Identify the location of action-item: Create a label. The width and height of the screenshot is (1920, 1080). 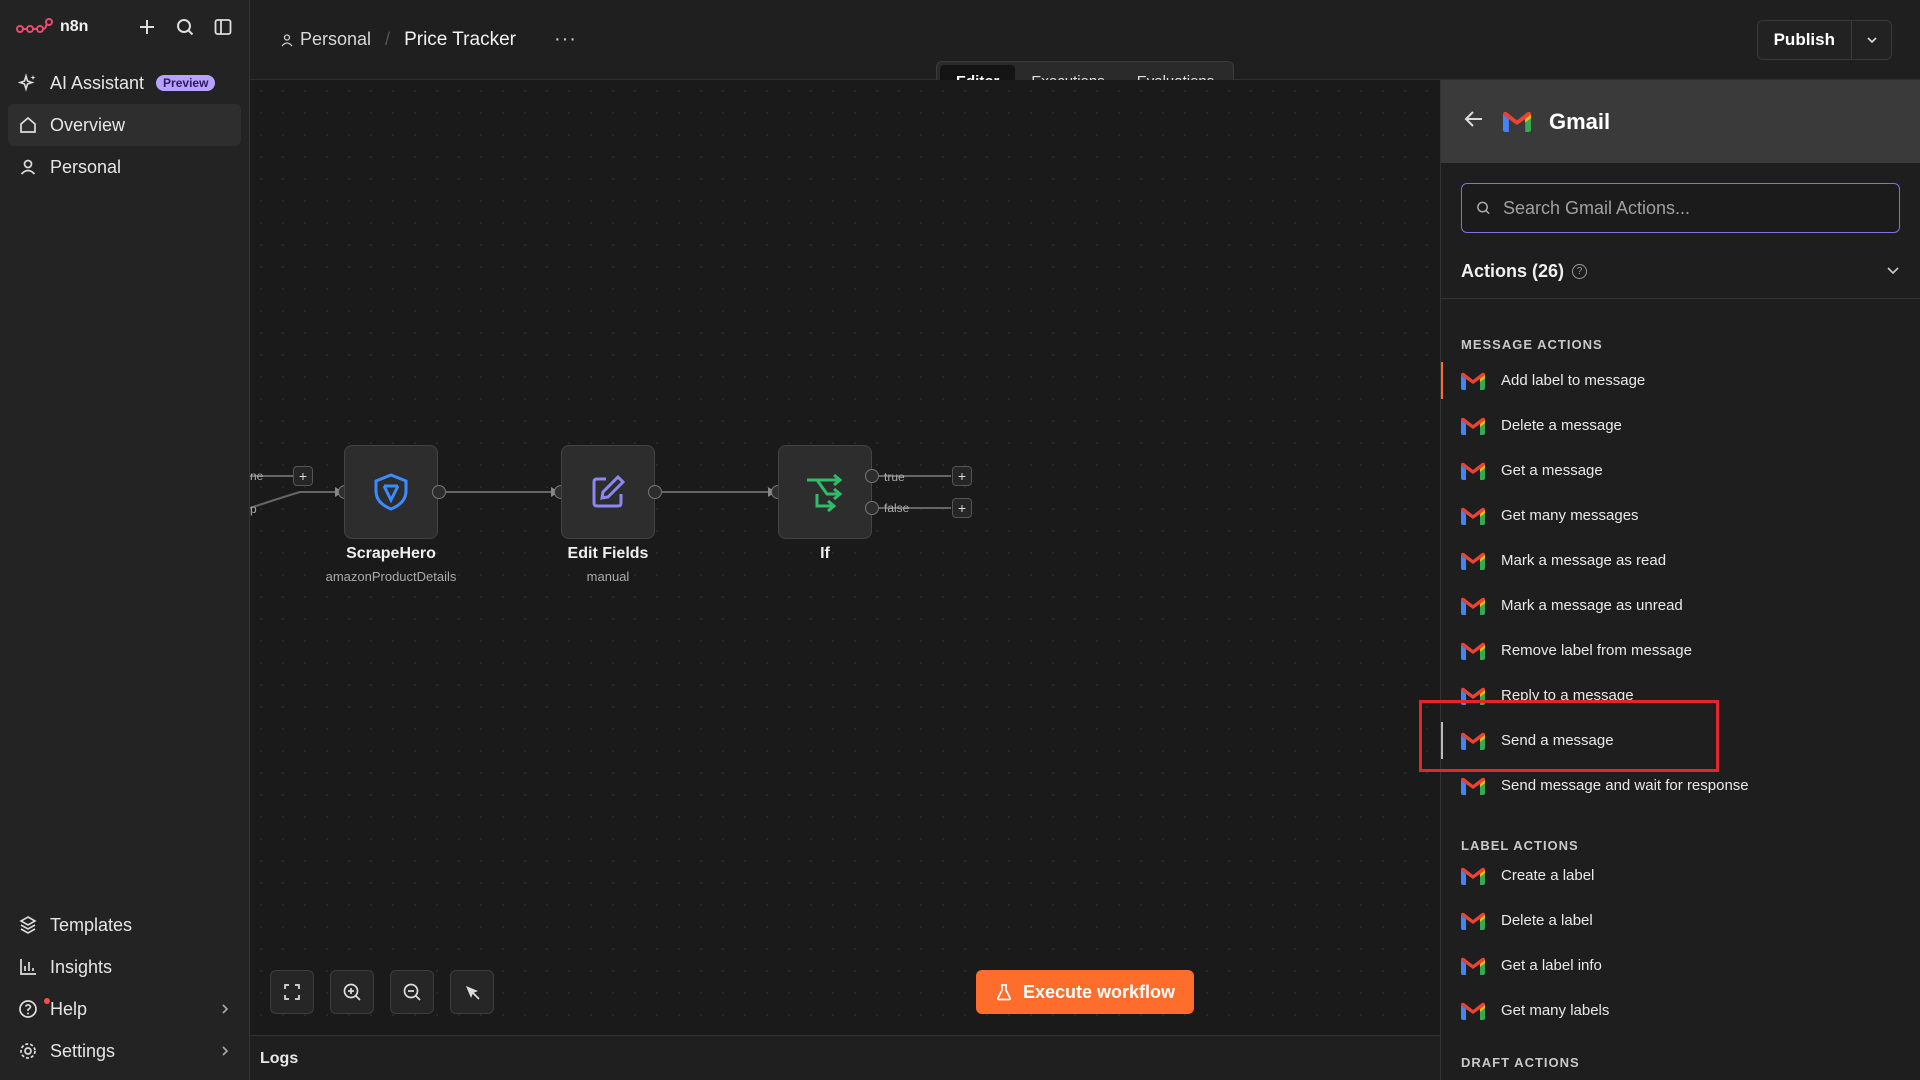
(1680, 875).